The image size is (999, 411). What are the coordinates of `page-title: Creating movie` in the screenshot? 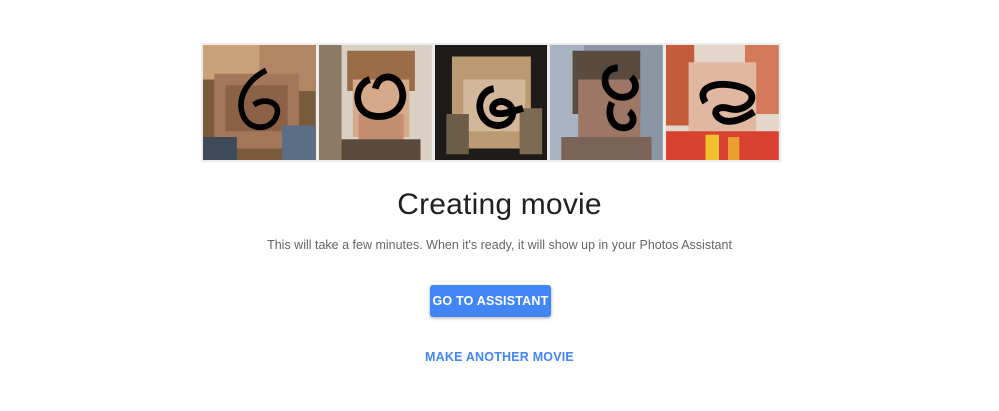 It's located at (499, 204).